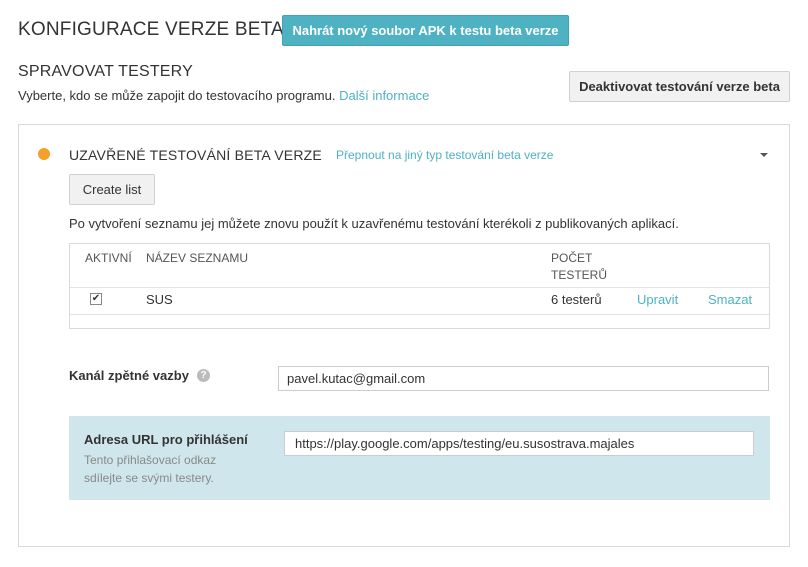  I want to click on column-header-count-line1: POČET, so click(572, 258).